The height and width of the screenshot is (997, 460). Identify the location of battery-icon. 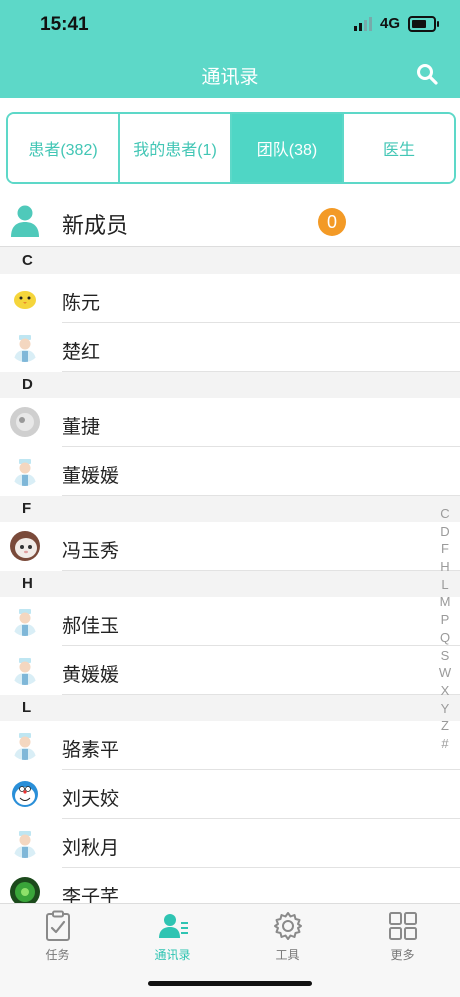
(423, 23).